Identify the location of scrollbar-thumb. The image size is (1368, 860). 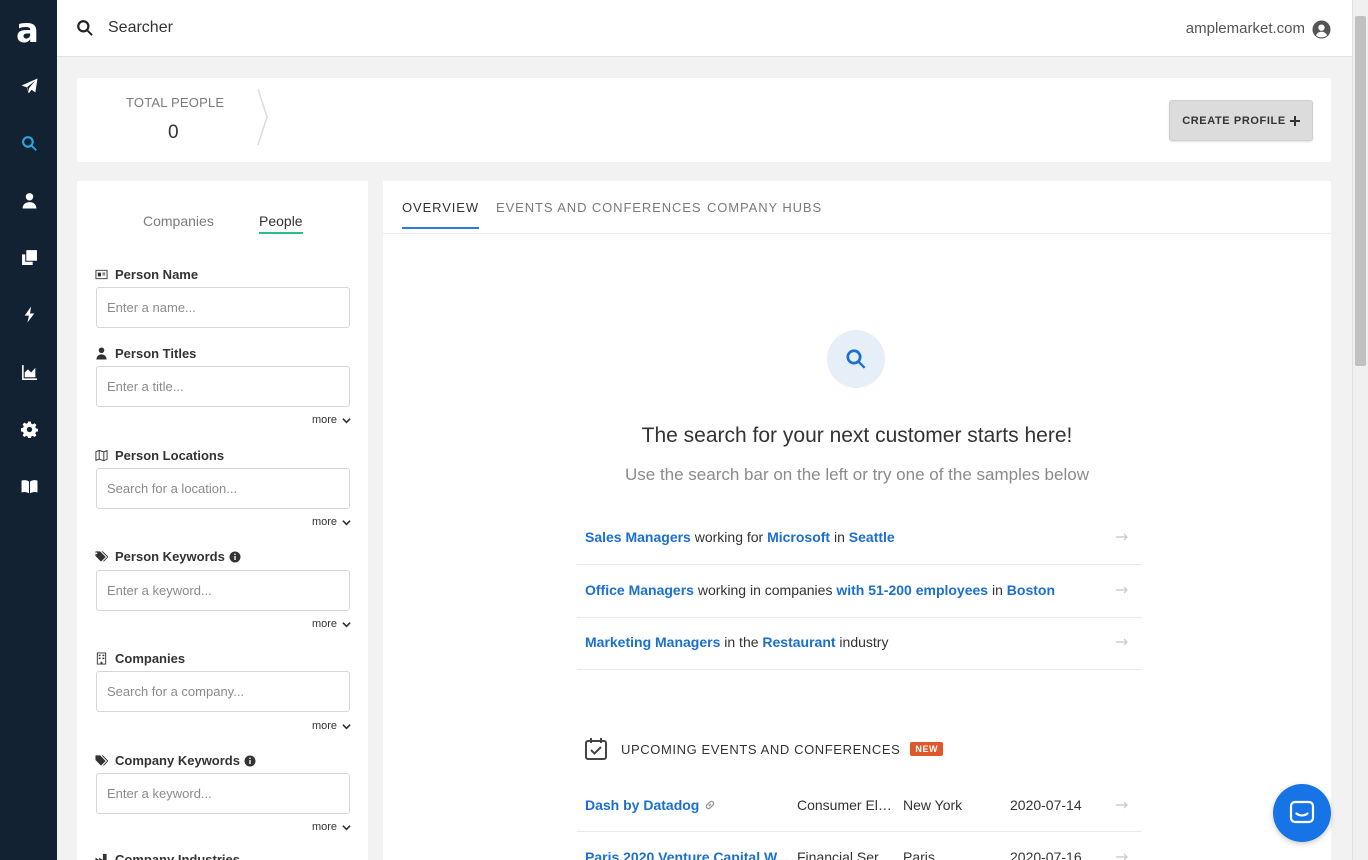
(1360, 191).